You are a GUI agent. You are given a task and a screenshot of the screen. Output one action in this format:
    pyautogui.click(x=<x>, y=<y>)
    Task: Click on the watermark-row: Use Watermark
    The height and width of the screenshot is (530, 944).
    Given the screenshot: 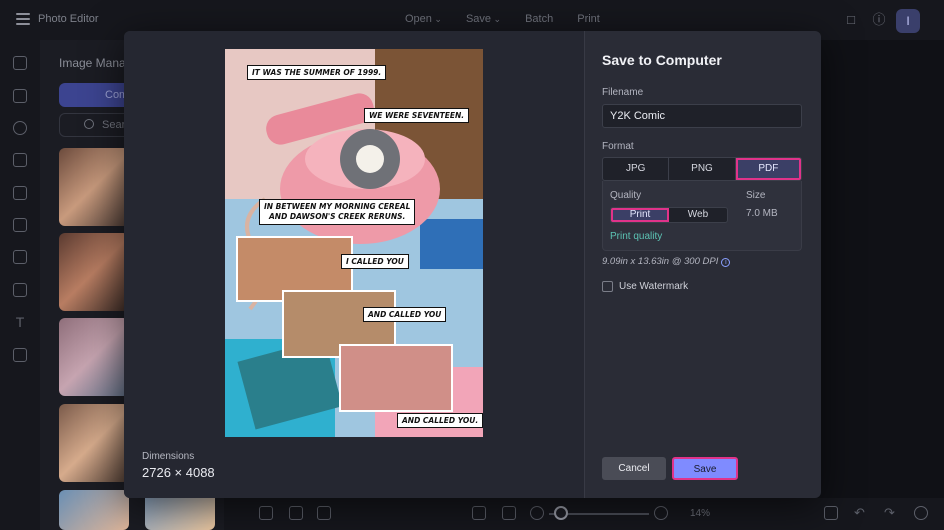 What is the action you would take?
    pyautogui.click(x=645, y=286)
    